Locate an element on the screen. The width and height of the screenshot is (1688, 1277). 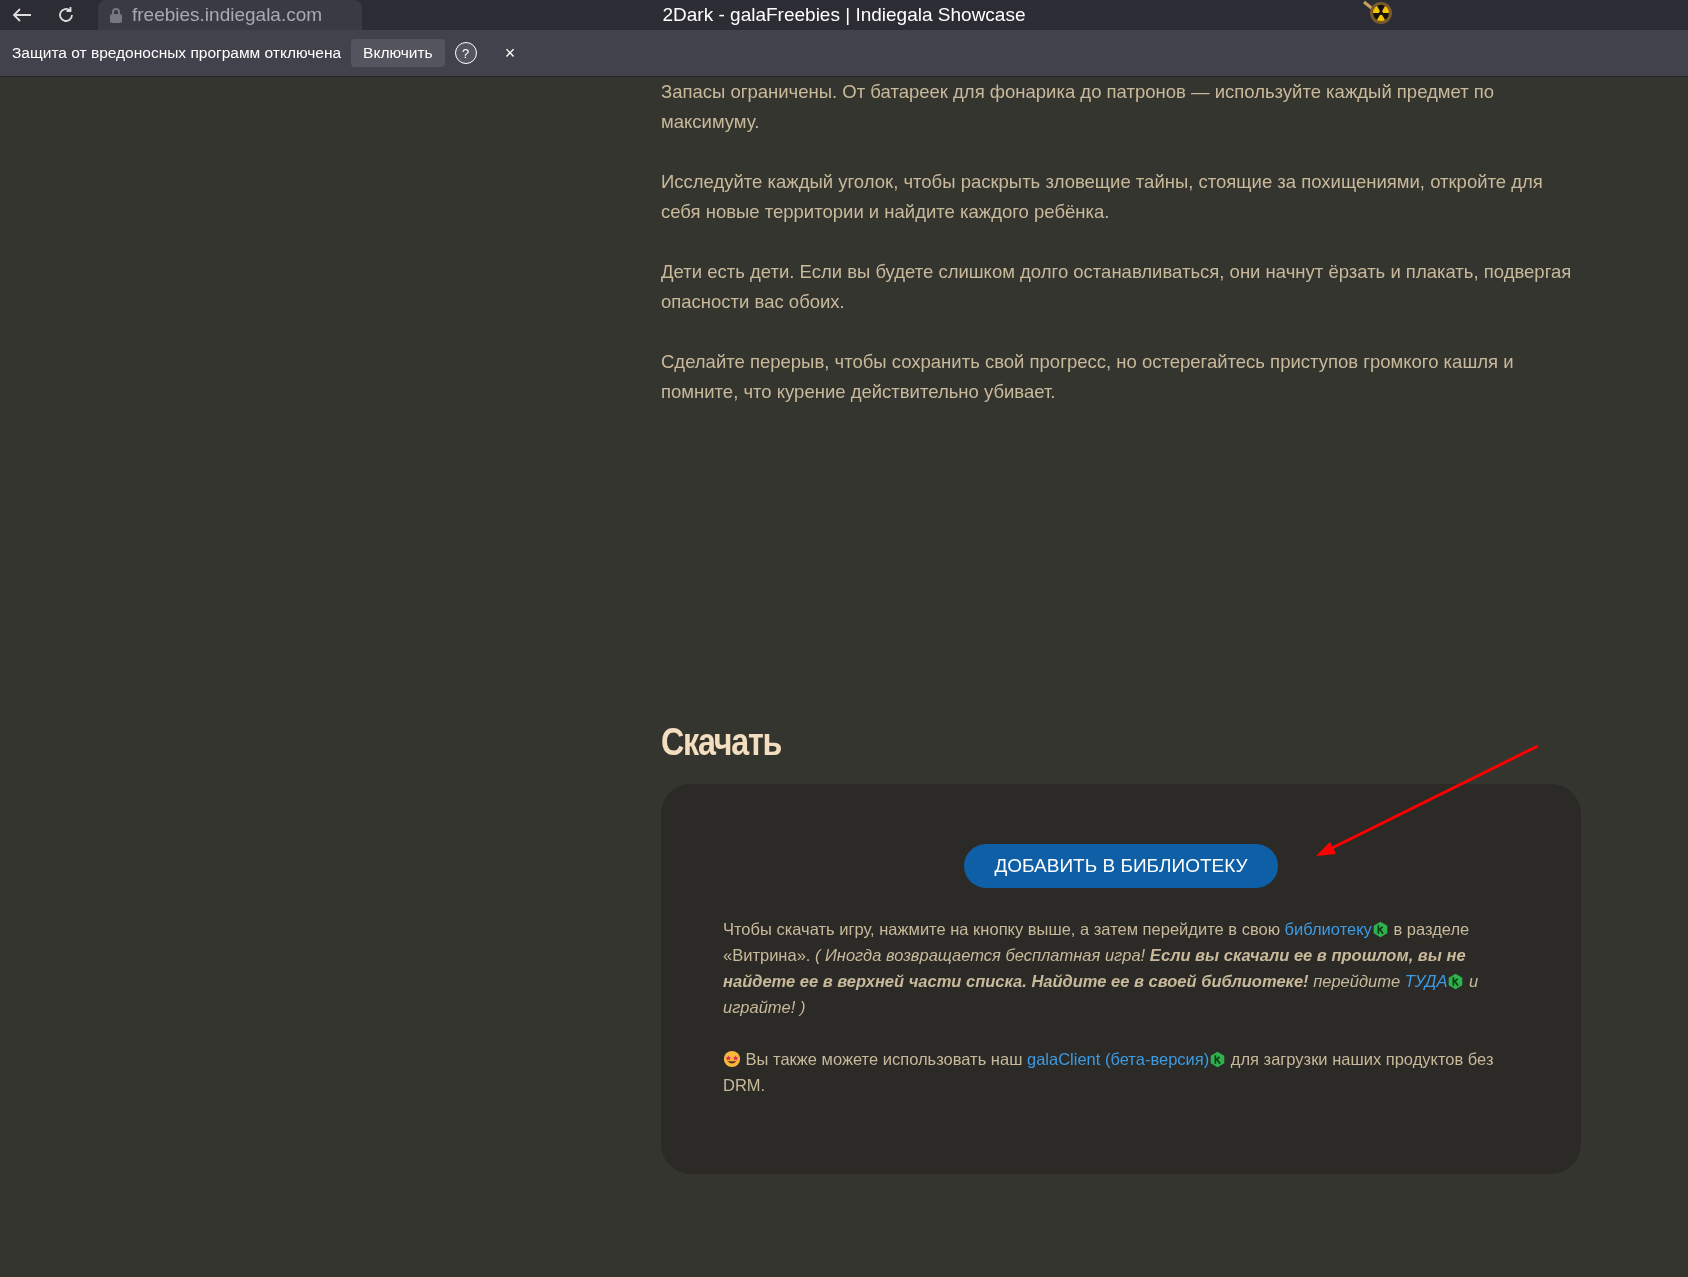
star-eyes-smiley-icon is located at coordinates (732, 1059).